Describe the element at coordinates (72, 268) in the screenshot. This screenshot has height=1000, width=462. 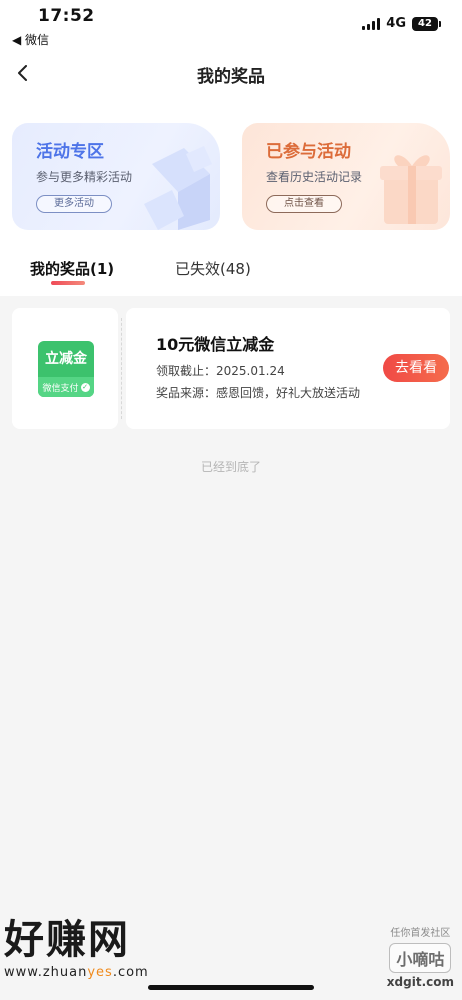
I see `tab-my-prizes: 我的奖品(1)` at that location.